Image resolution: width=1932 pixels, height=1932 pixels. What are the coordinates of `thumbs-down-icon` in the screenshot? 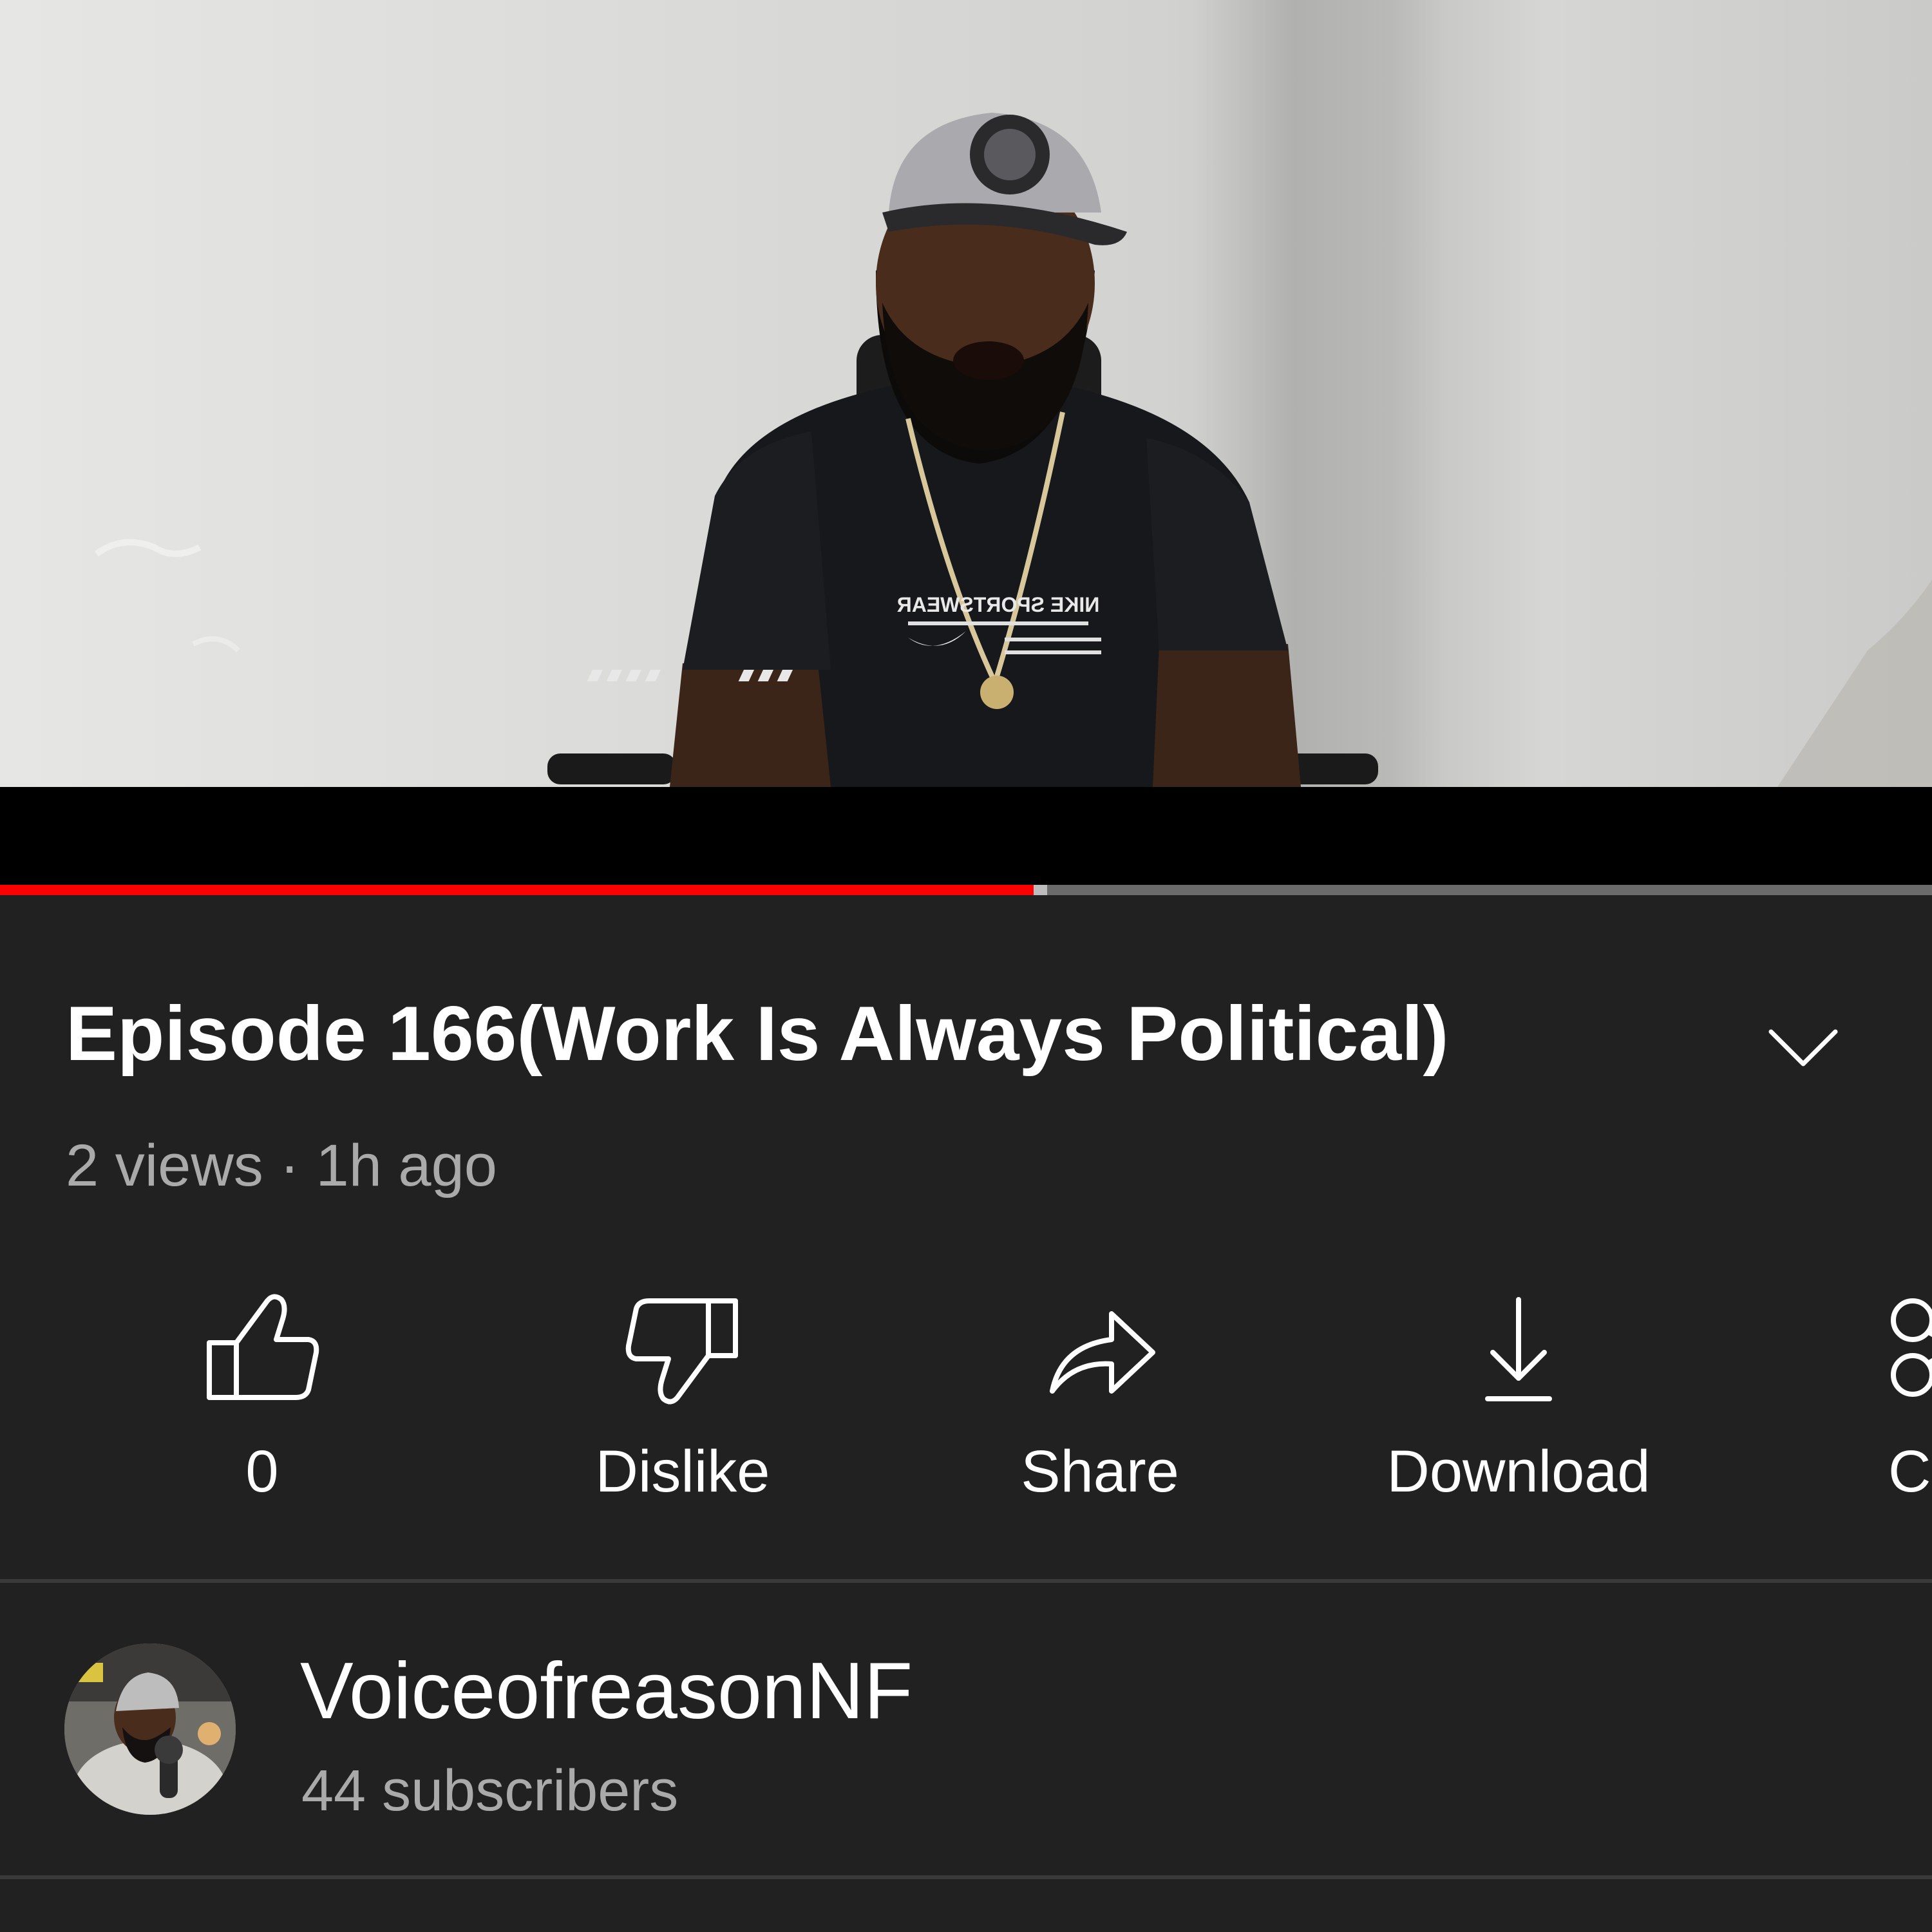 It's located at (682, 1351).